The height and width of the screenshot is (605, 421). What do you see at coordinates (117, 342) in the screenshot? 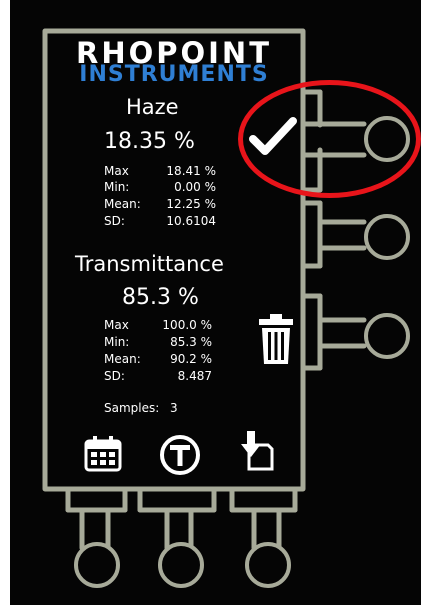
I see `transmittance-min-label: Min:` at bounding box center [117, 342].